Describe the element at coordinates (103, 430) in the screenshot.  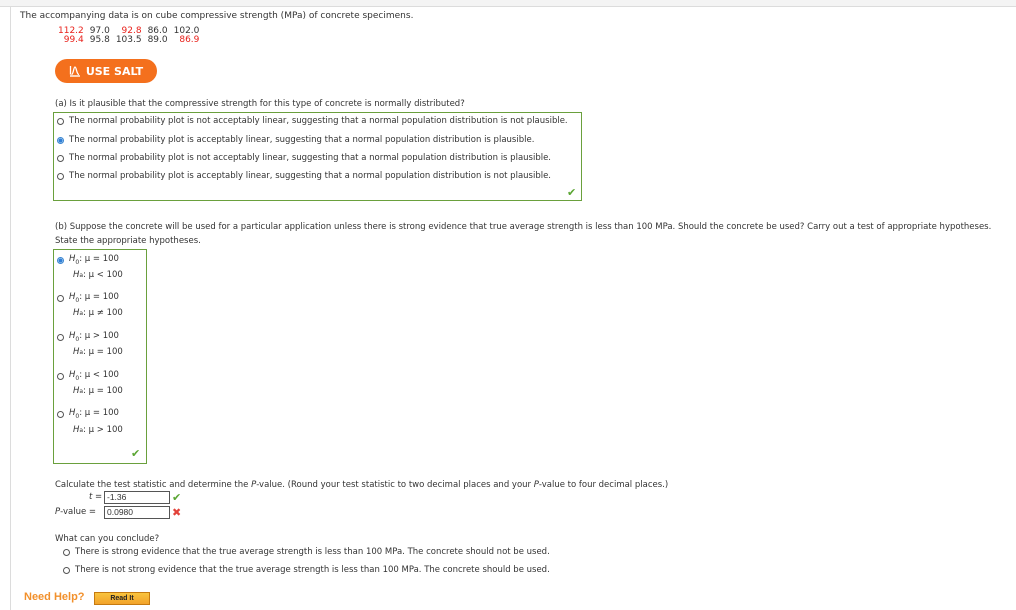
I see `ha-text: : μ > 100` at that location.